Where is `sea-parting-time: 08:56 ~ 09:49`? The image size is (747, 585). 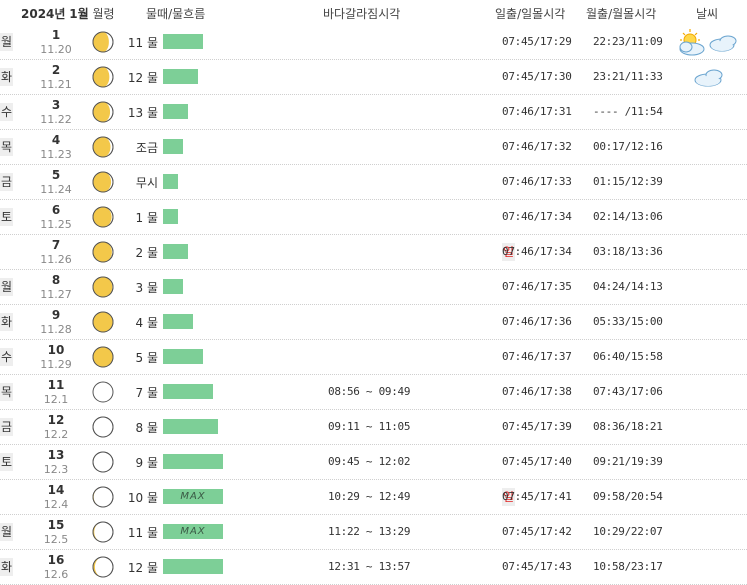
sea-parting-time: 08:56 ~ 09:49 is located at coordinates (369, 391).